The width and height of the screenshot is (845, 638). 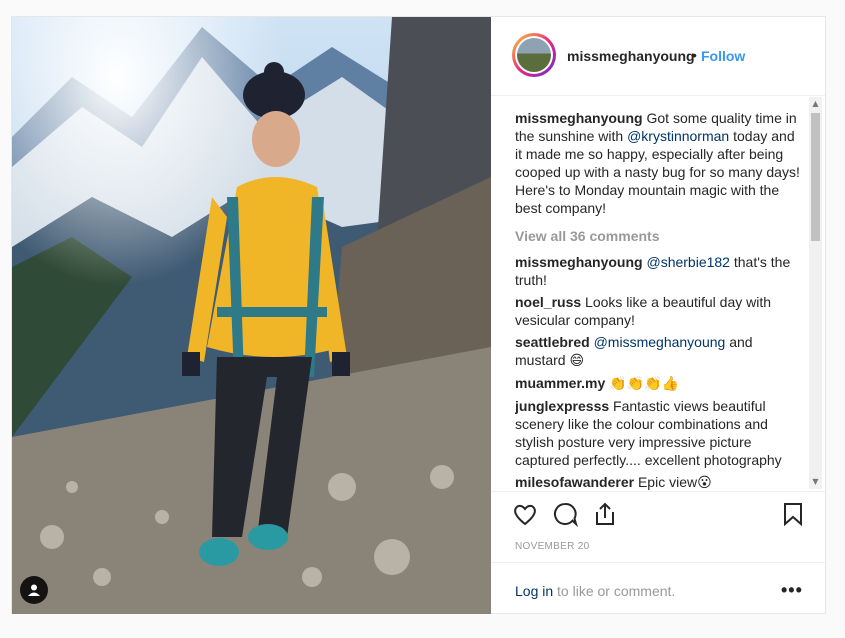 I want to click on list-item: milesofawanderer Epic view😮, so click(x=658, y=482).